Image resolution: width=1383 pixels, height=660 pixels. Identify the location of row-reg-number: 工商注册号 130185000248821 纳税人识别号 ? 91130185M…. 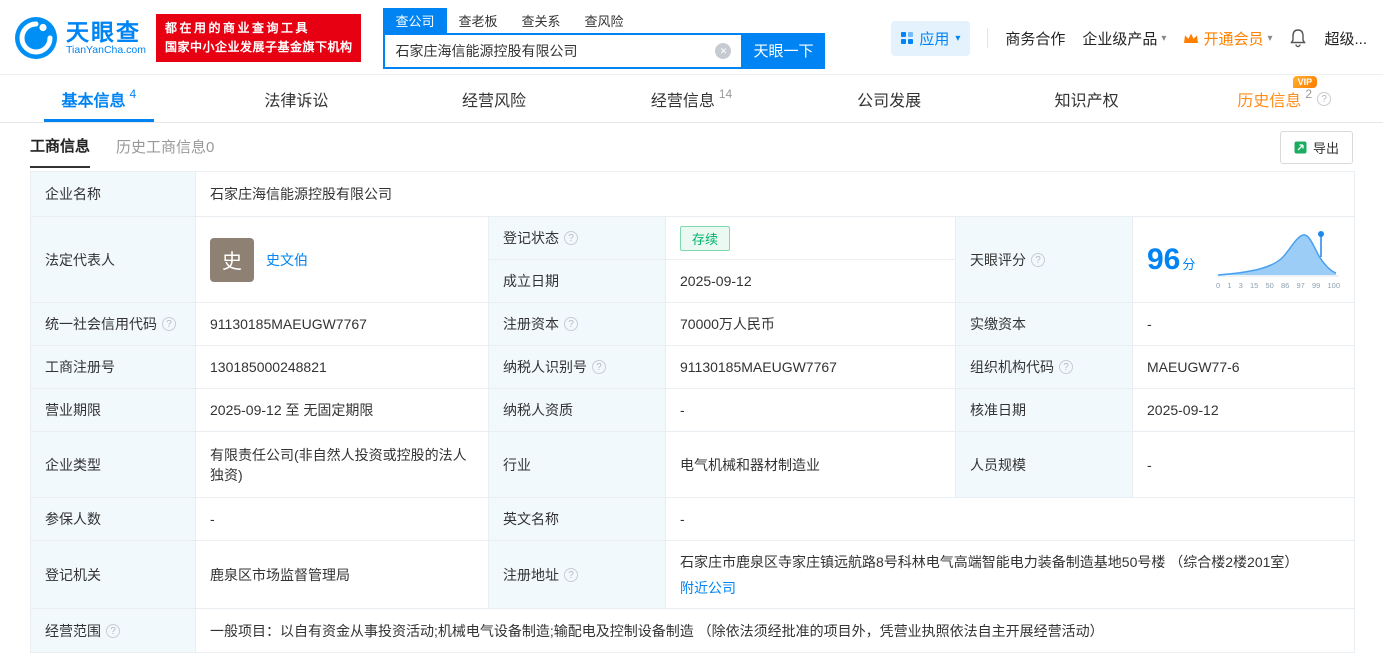
(692, 367).